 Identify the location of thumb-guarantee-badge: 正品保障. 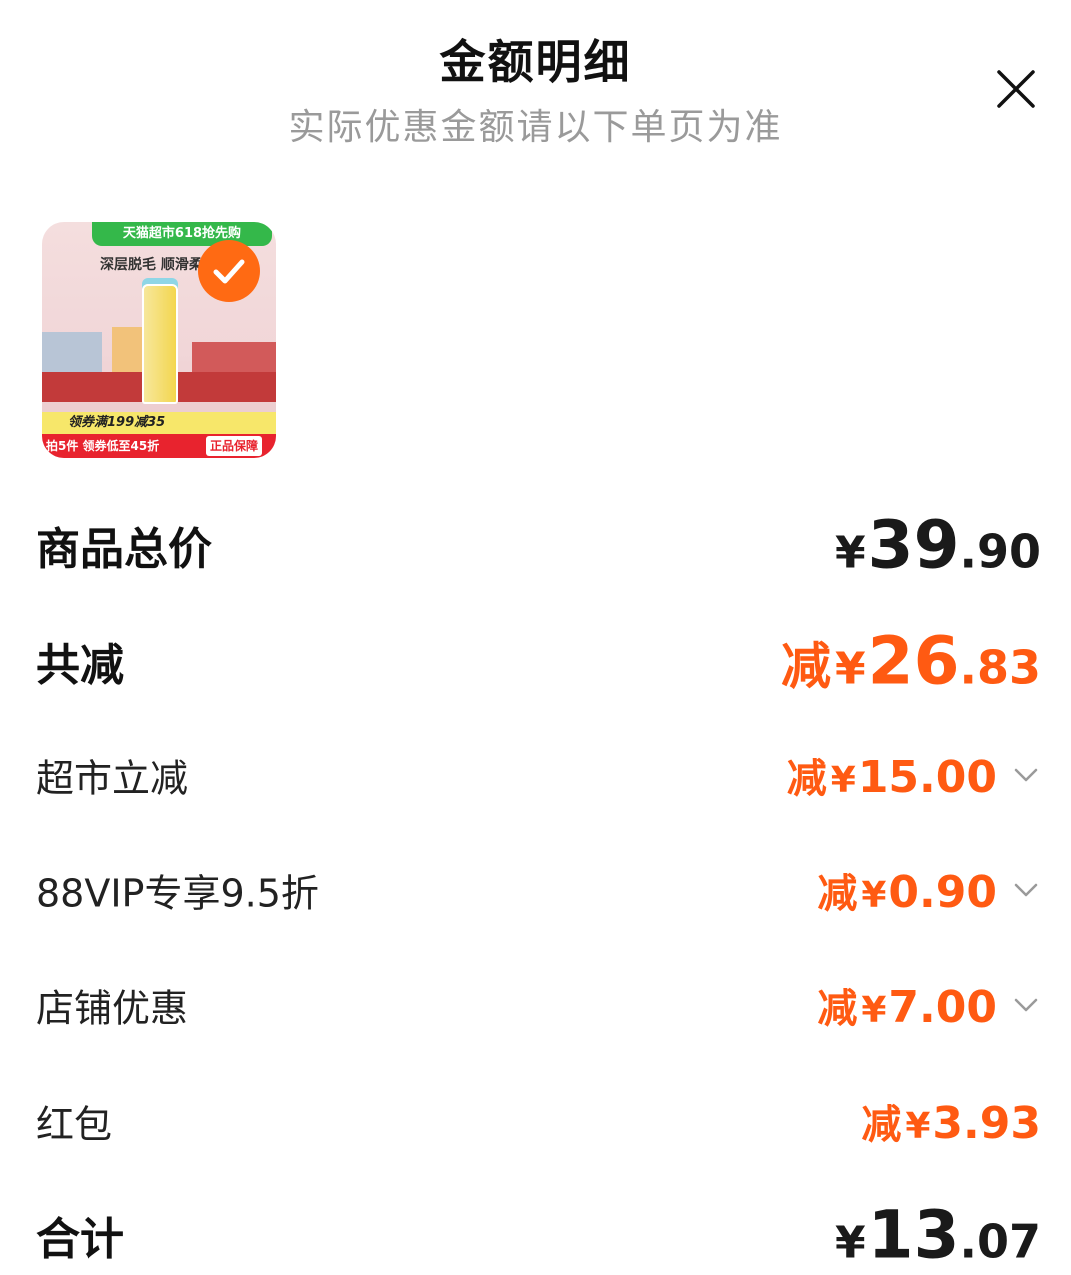
(233, 446).